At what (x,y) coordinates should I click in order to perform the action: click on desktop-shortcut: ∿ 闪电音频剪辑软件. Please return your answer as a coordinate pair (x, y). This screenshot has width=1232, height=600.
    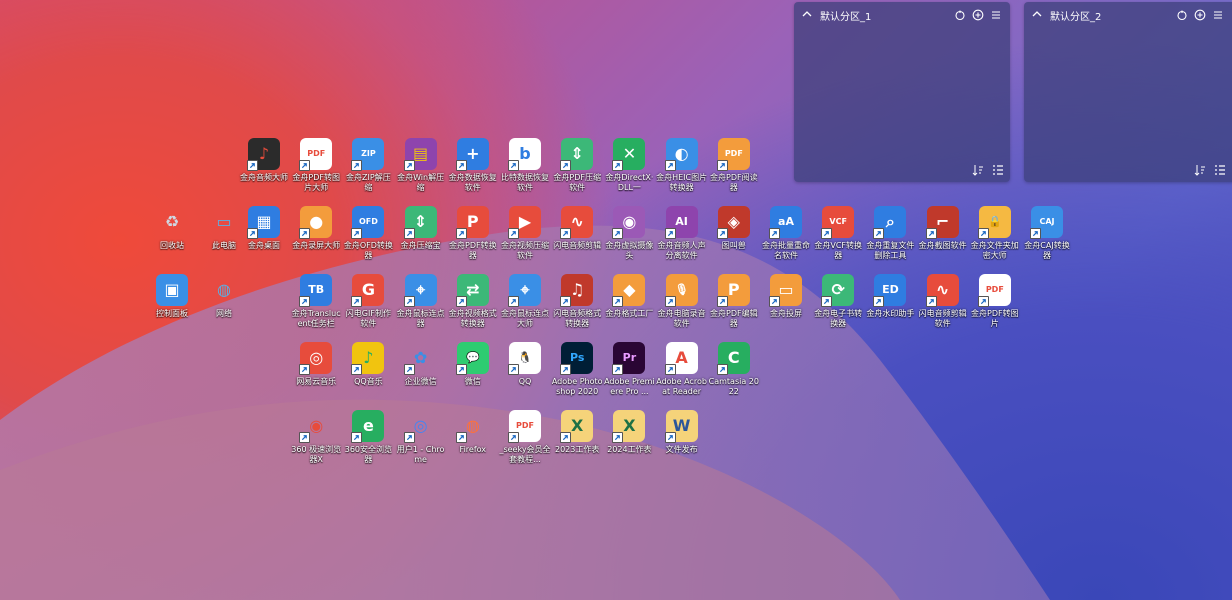
    Looking at the image, I should click on (943, 301).